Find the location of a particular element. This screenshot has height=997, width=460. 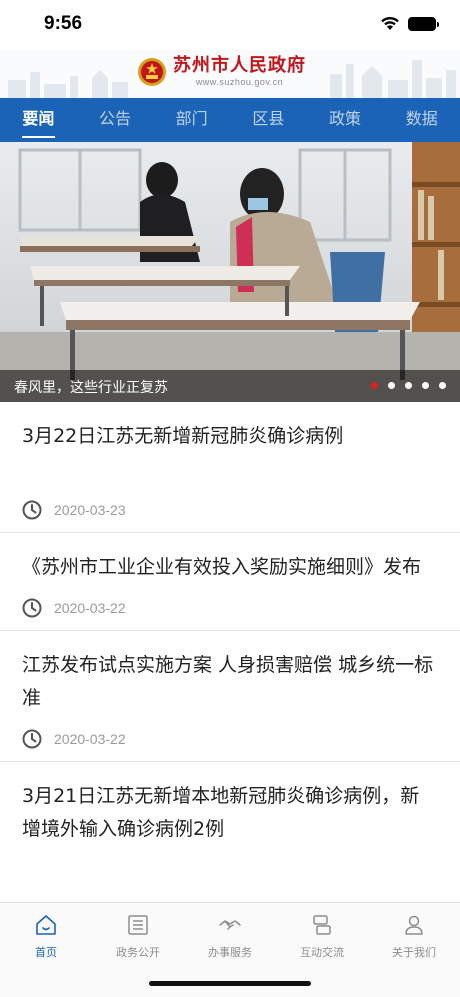

status-bar: 9:56 is located at coordinates (230, 25).